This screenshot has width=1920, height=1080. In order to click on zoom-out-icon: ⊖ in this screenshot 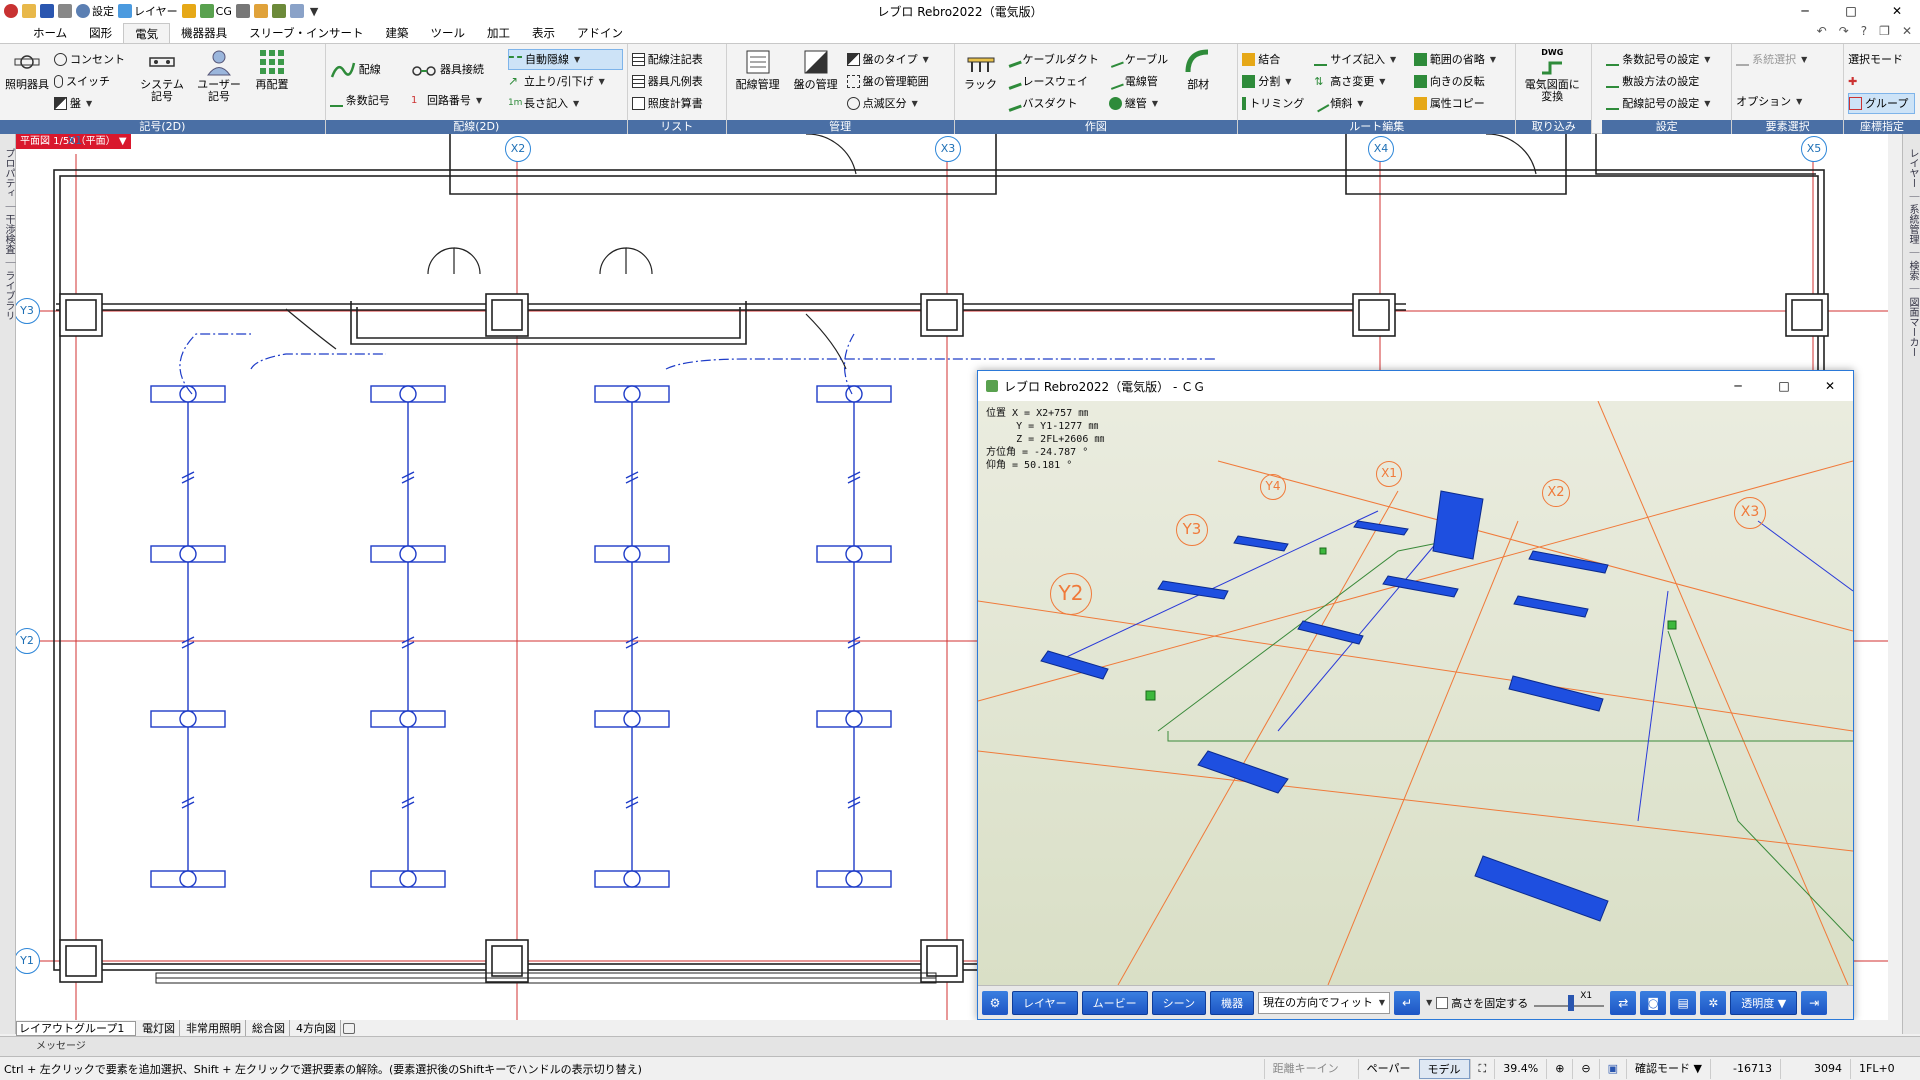, I will do `click(1585, 1068)`.